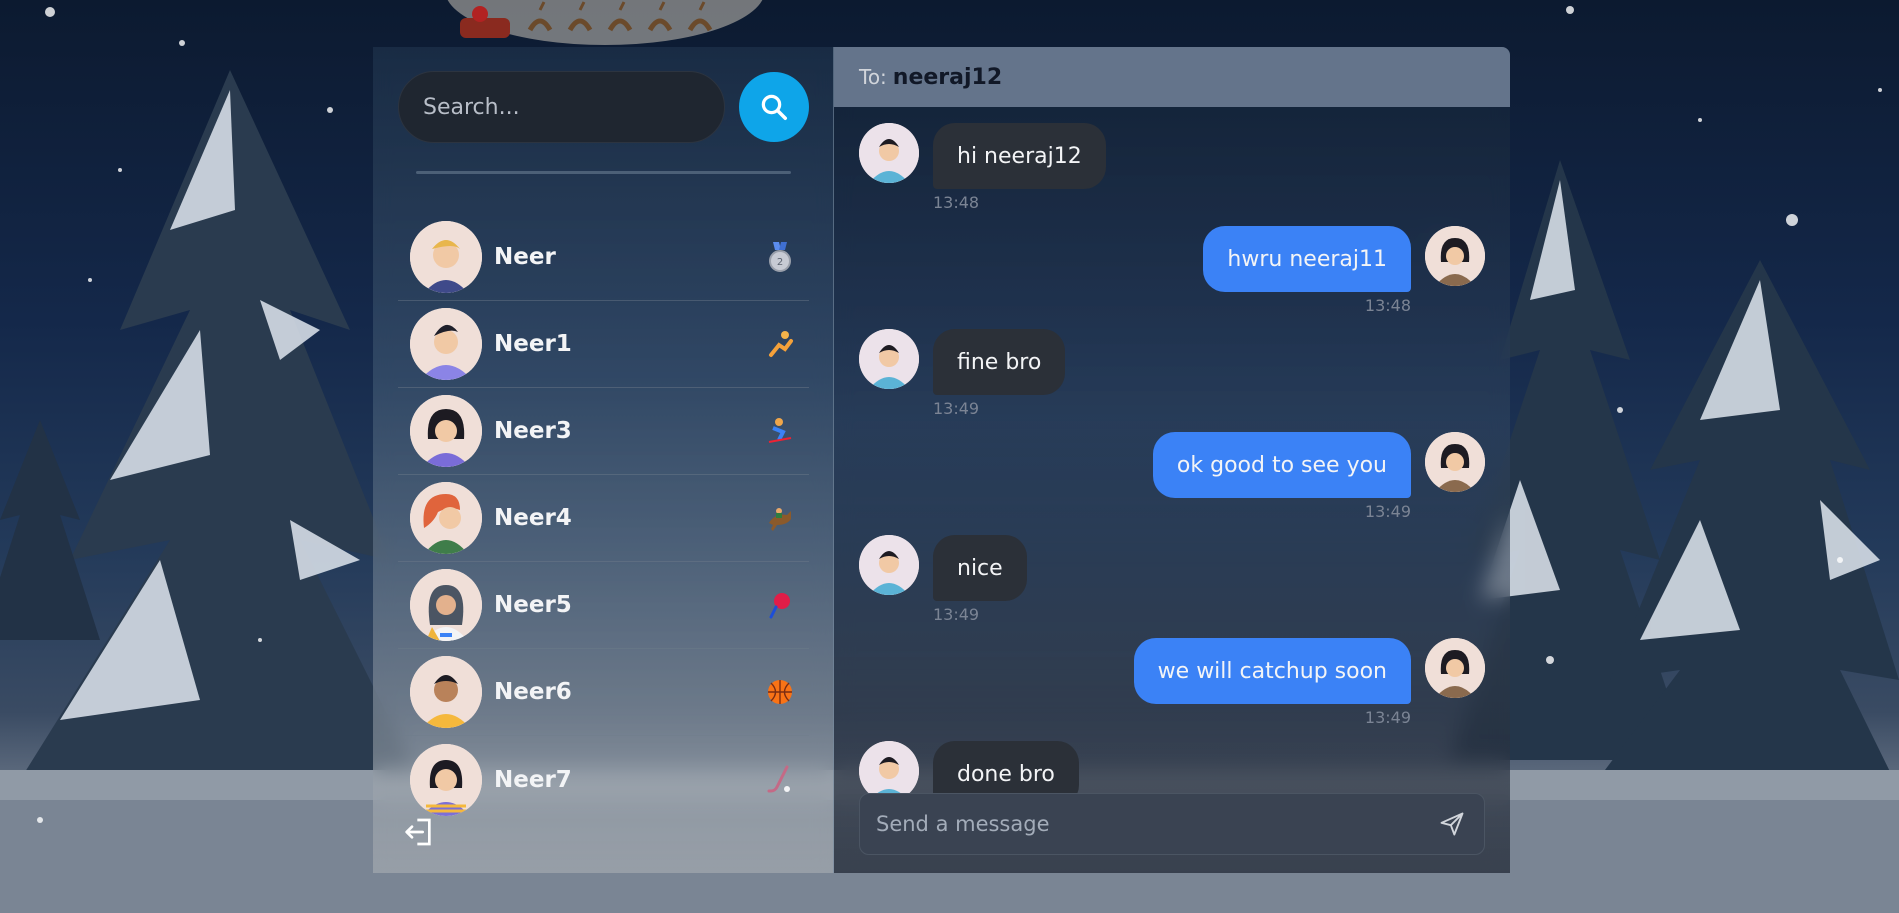 This screenshot has height=913, width=1899. Describe the element at coordinates (1172, 77) in the screenshot. I see `chat-header: To: neeraj12` at that location.